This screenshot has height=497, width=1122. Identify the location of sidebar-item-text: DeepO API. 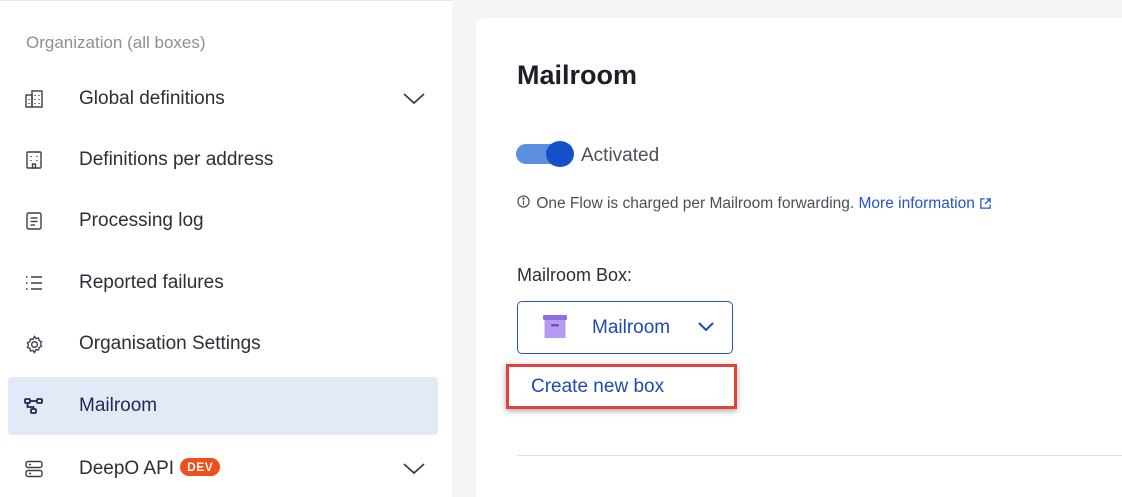
(127, 468).